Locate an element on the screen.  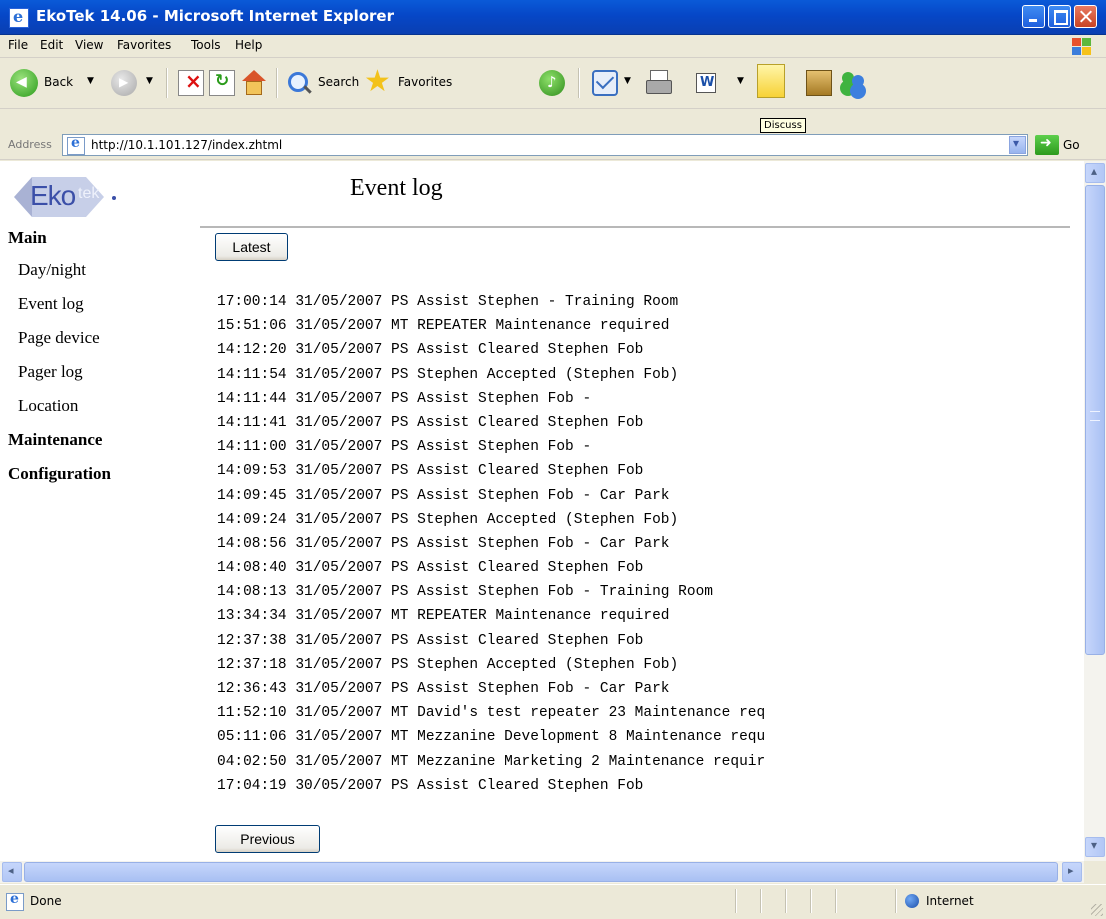
nav-day-night: Day/night is located at coordinates (52, 270).